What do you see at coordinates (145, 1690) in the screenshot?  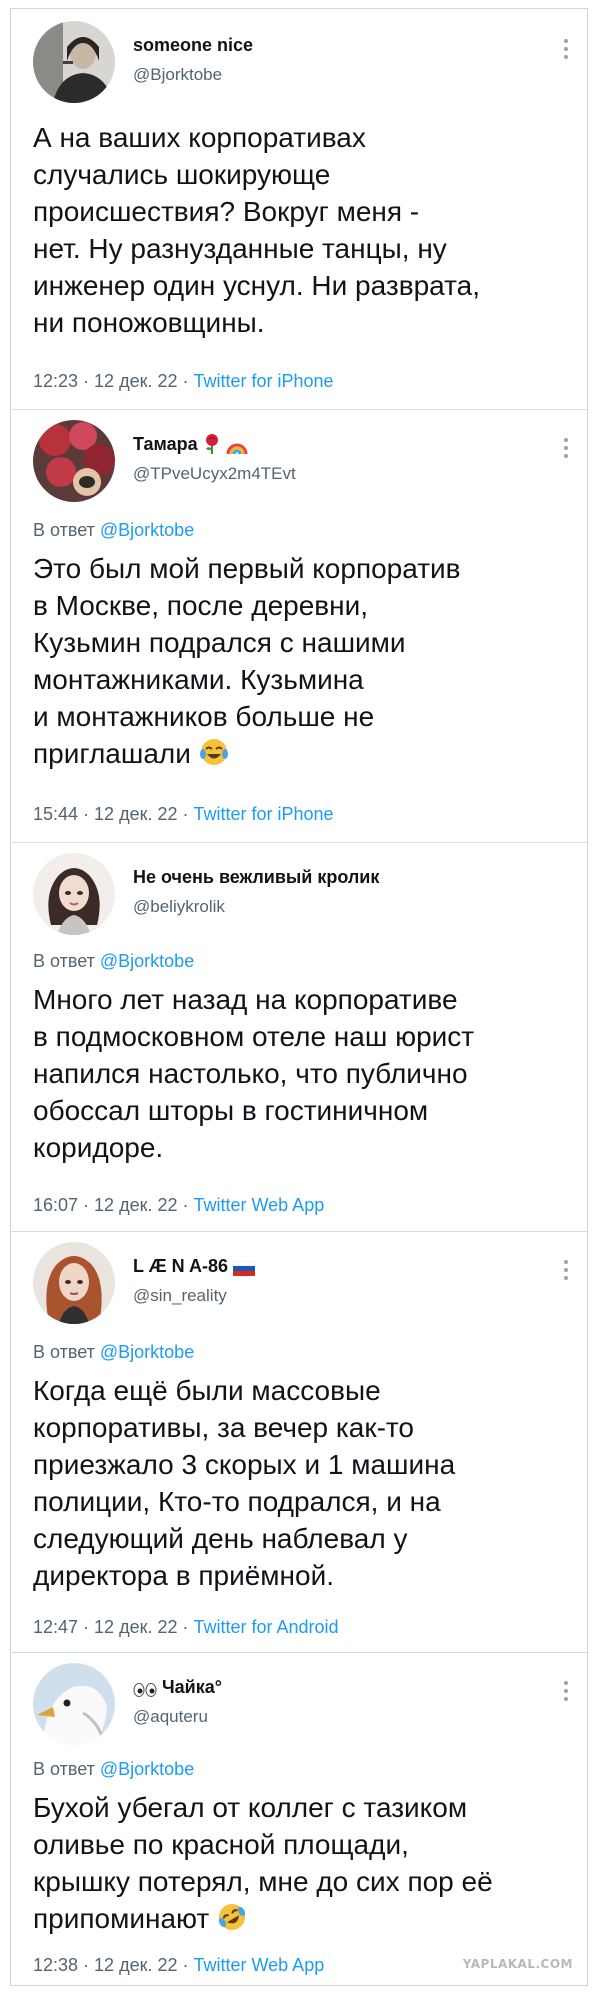 I see `eyes-emoji-icon` at bounding box center [145, 1690].